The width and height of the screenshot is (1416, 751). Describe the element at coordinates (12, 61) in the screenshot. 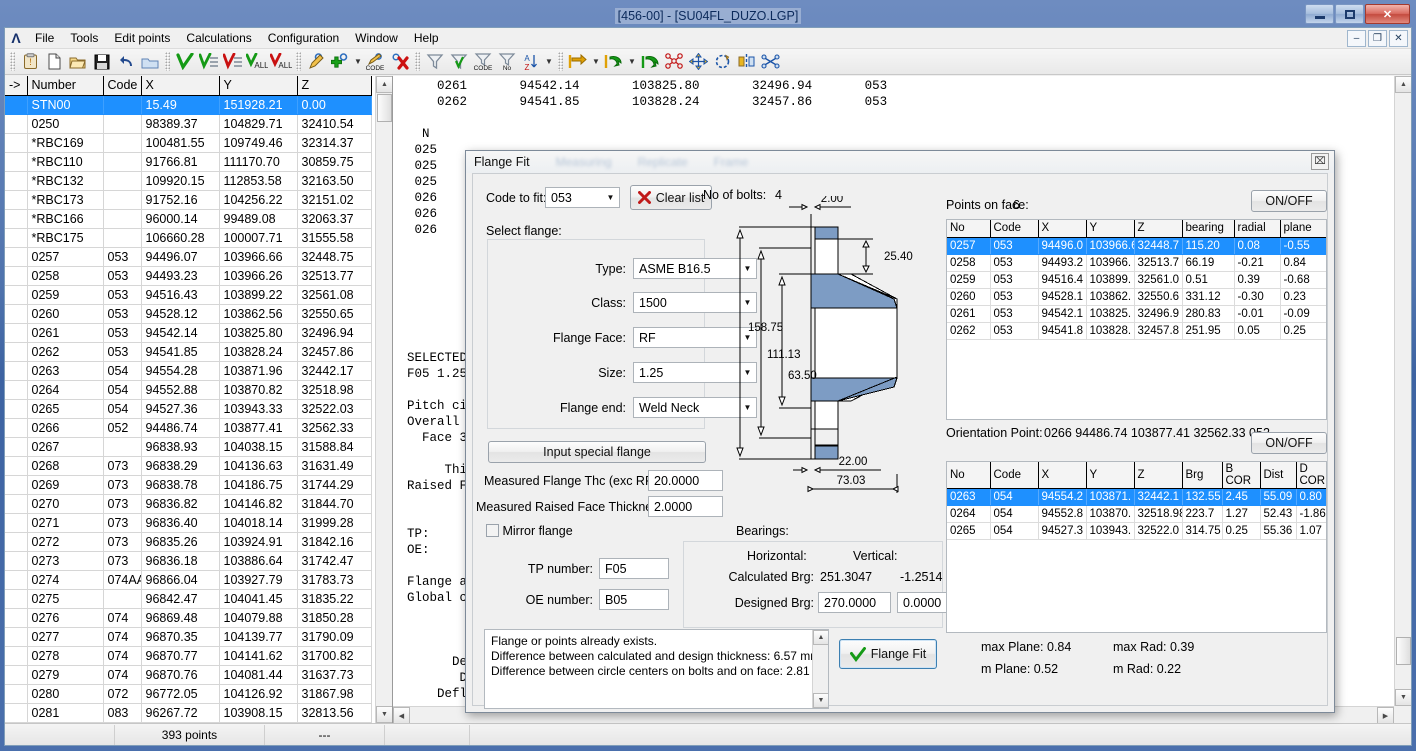

I see `toolbar-grip` at that location.